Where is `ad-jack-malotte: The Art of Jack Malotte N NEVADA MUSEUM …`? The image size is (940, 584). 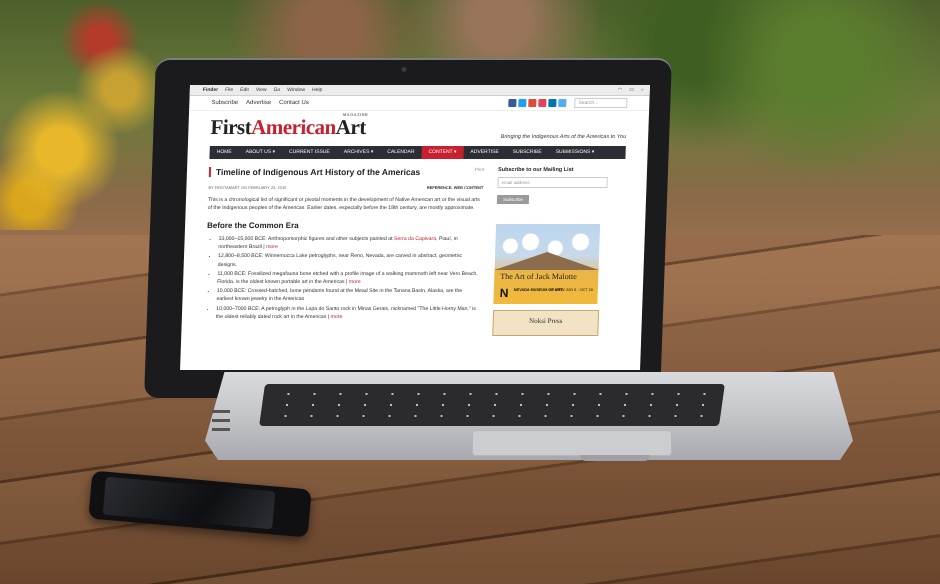 ad-jack-malotte: The Art of Jack Malotte N NEVADA MUSEUM … is located at coordinates (547, 264).